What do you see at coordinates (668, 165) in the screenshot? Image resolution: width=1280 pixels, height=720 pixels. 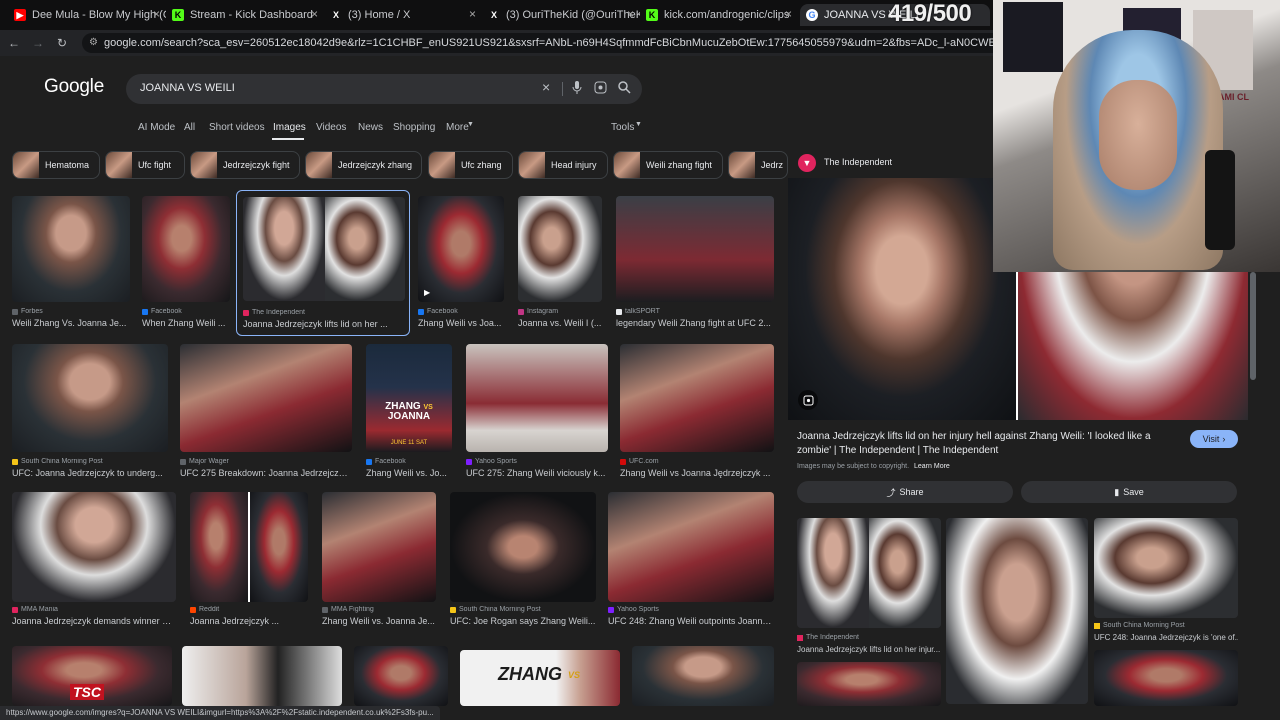 I see `chip-weili-zhang-fight: Weili zhang fight` at bounding box center [668, 165].